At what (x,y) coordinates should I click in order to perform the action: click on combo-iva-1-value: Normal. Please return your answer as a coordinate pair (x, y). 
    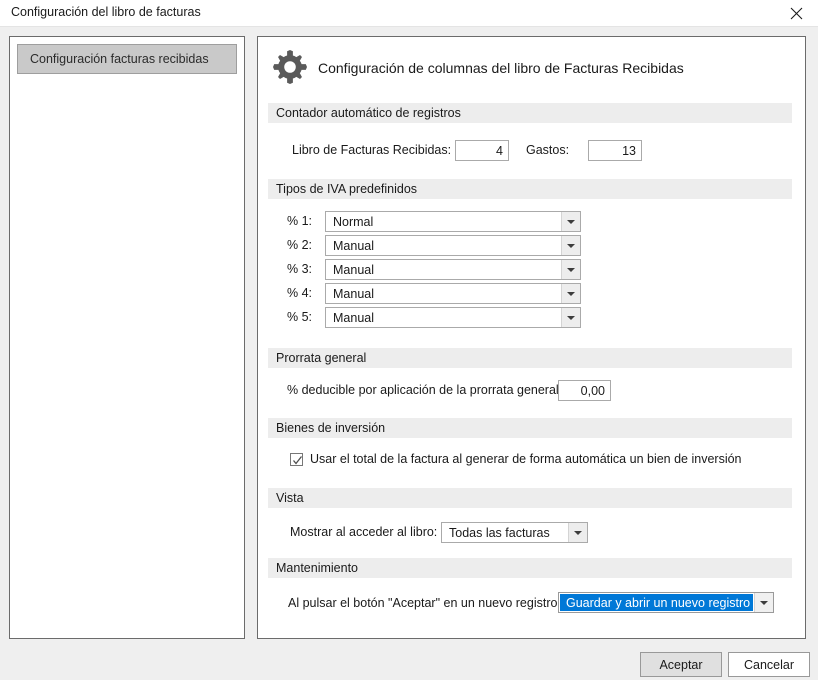
    Looking at the image, I should click on (353, 221).